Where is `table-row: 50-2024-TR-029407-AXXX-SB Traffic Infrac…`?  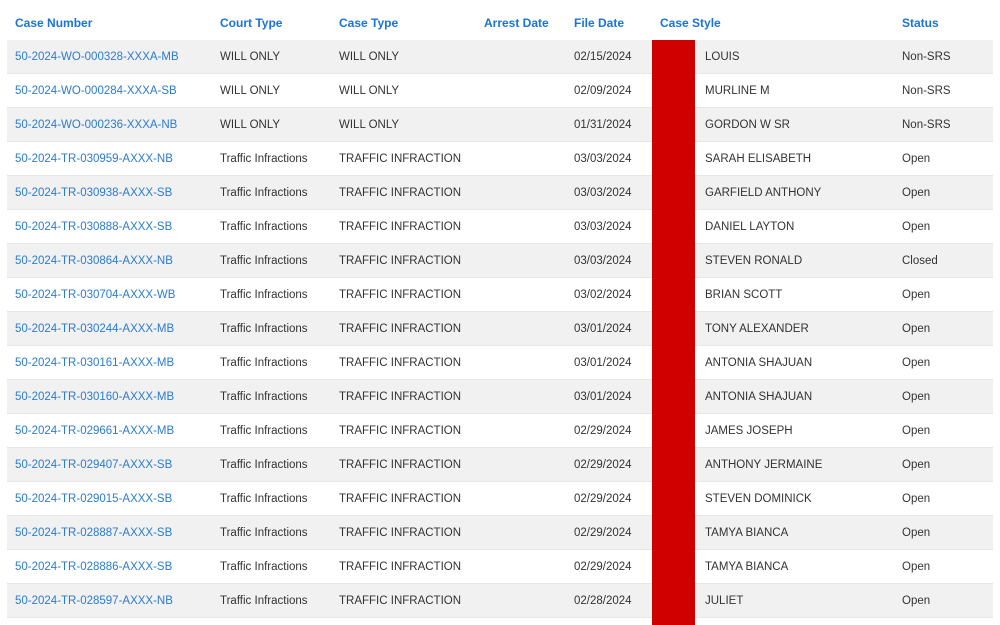
table-row: 50-2024-TR-029407-AXXX-SB Traffic Infrac… is located at coordinates (500, 464).